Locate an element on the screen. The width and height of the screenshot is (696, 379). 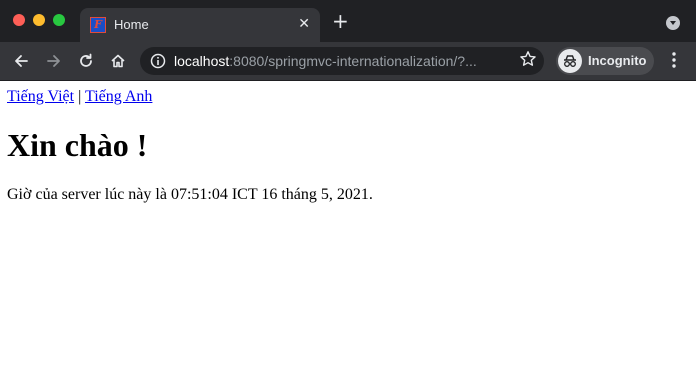
zoom-window-button is located at coordinates (59, 20).